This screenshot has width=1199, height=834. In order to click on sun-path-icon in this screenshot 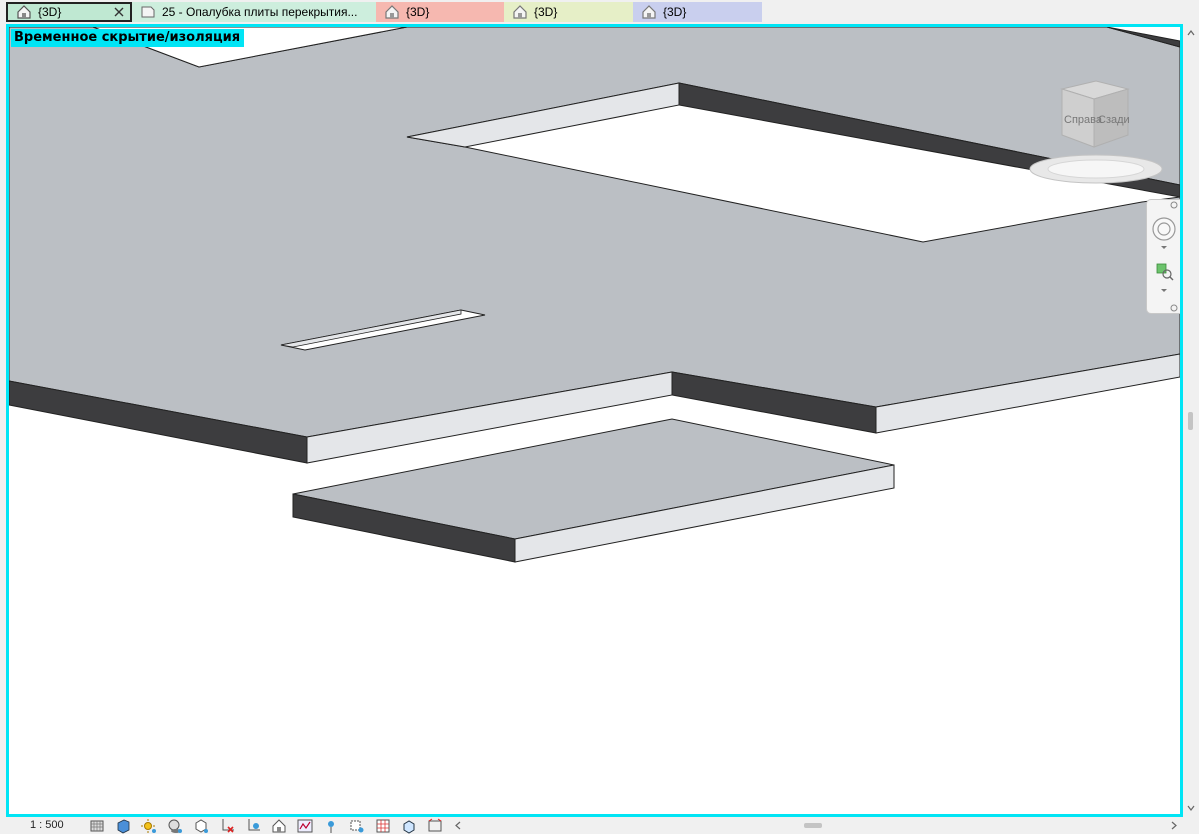, I will do `click(149, 826)`.